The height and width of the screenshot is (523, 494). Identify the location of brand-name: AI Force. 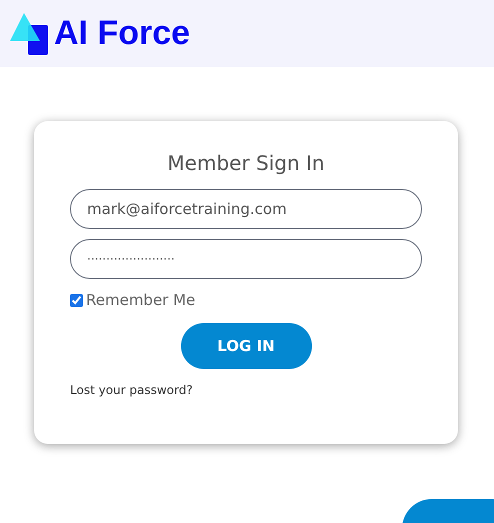
(122, 33).